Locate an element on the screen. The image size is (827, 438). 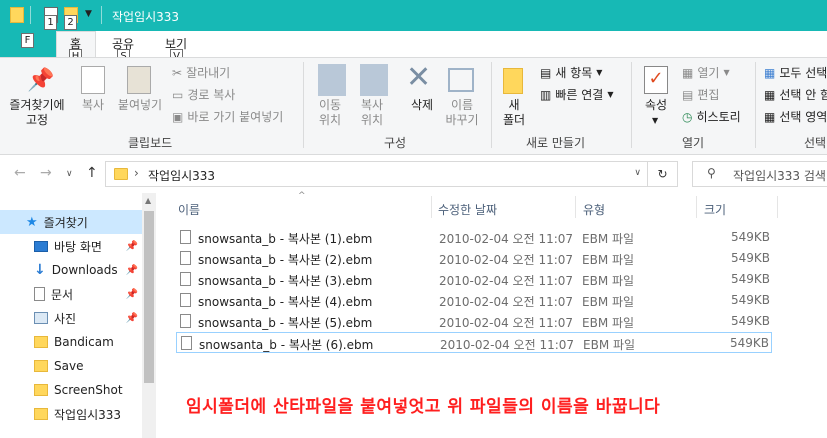
invert-selection-button: ▦선택 영역 반전 is located at coordinates (795, 116).